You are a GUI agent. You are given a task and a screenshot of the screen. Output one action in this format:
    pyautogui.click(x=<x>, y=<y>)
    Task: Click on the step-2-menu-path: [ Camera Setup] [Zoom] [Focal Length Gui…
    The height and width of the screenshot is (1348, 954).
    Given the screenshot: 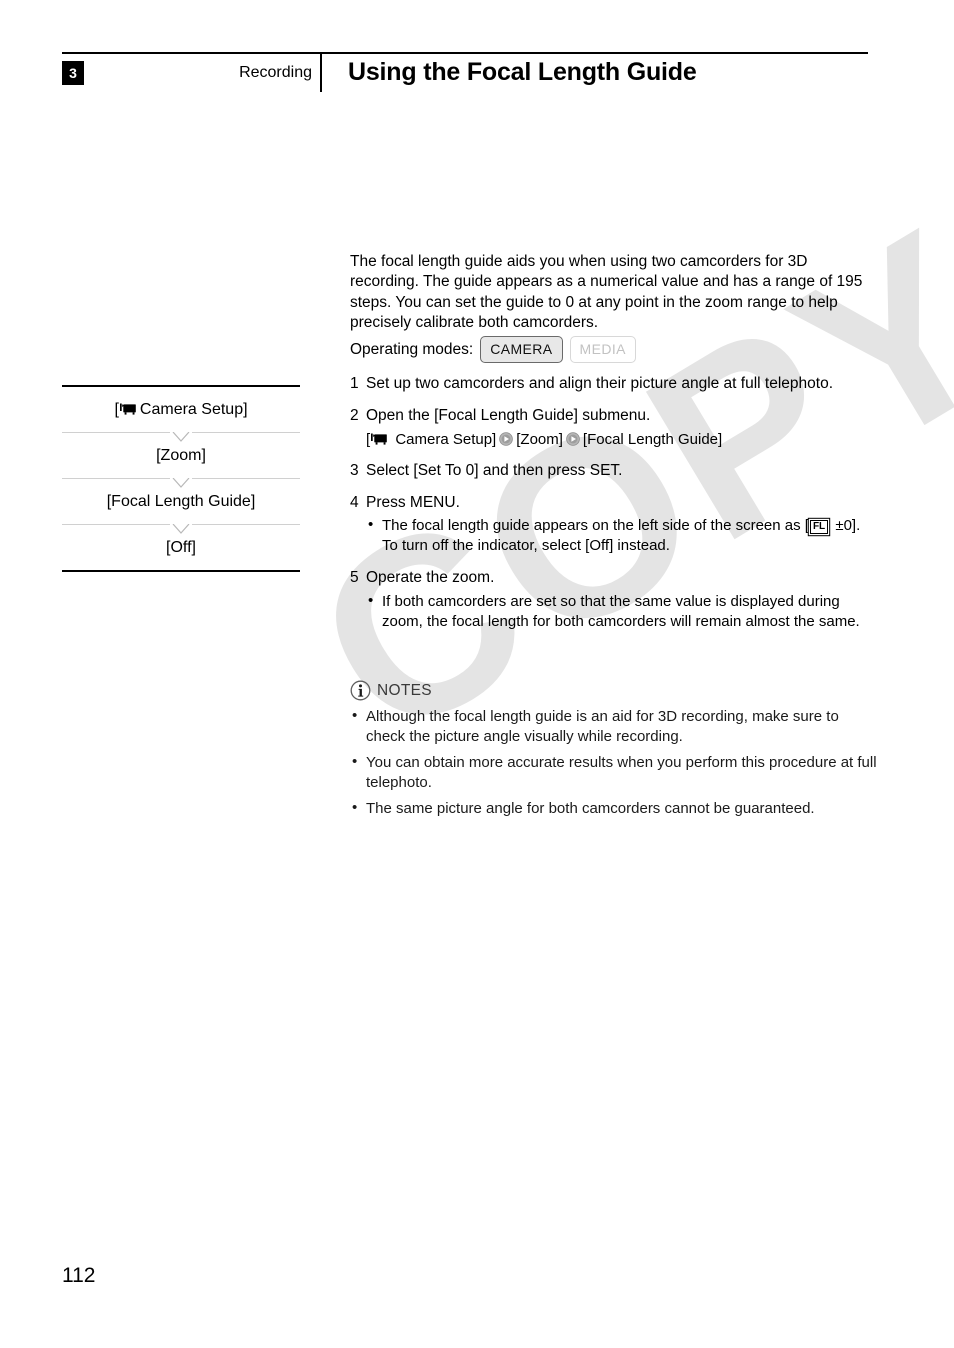 What is the action you would take?
    pyautogui.click(x=620, y=439)
    